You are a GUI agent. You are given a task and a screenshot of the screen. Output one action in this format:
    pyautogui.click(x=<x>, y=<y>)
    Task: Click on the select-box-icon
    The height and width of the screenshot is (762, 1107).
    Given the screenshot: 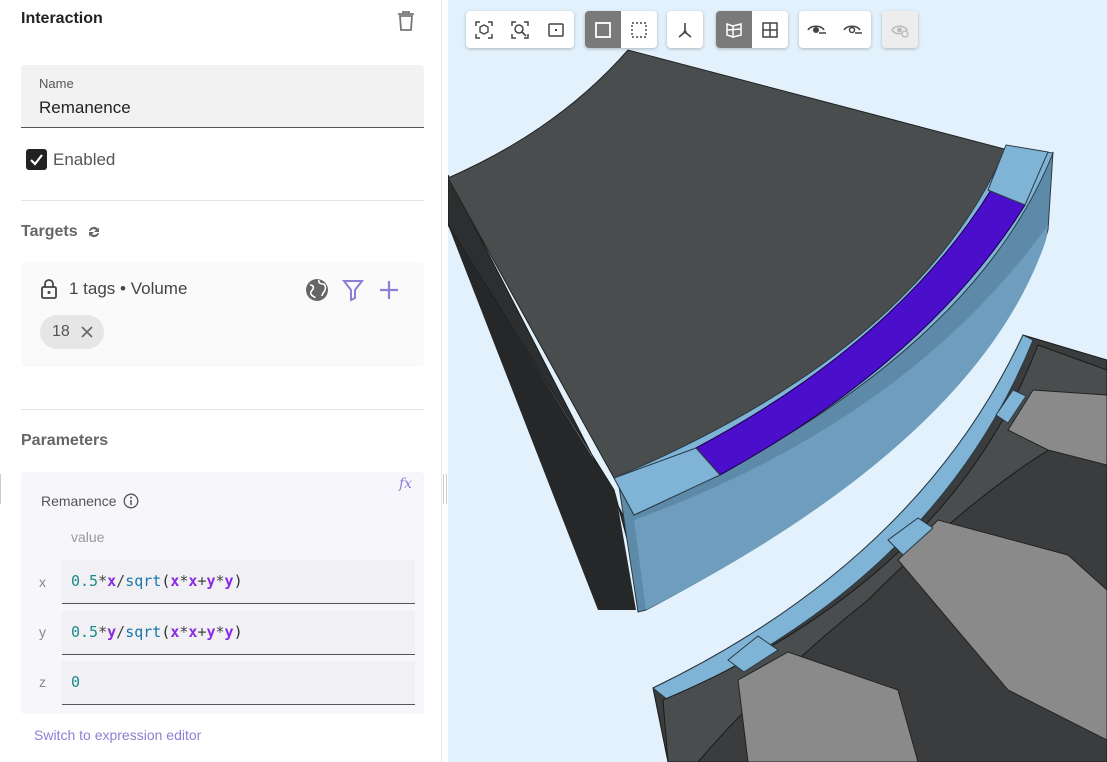 What is the action you would take?
    pyautogui.click(x=639, y=29)
    